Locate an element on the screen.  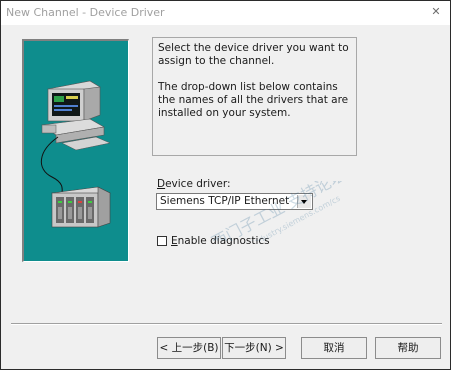
enable-diagnostics-label-mnemonic: E is located at coordinates (174, 241).